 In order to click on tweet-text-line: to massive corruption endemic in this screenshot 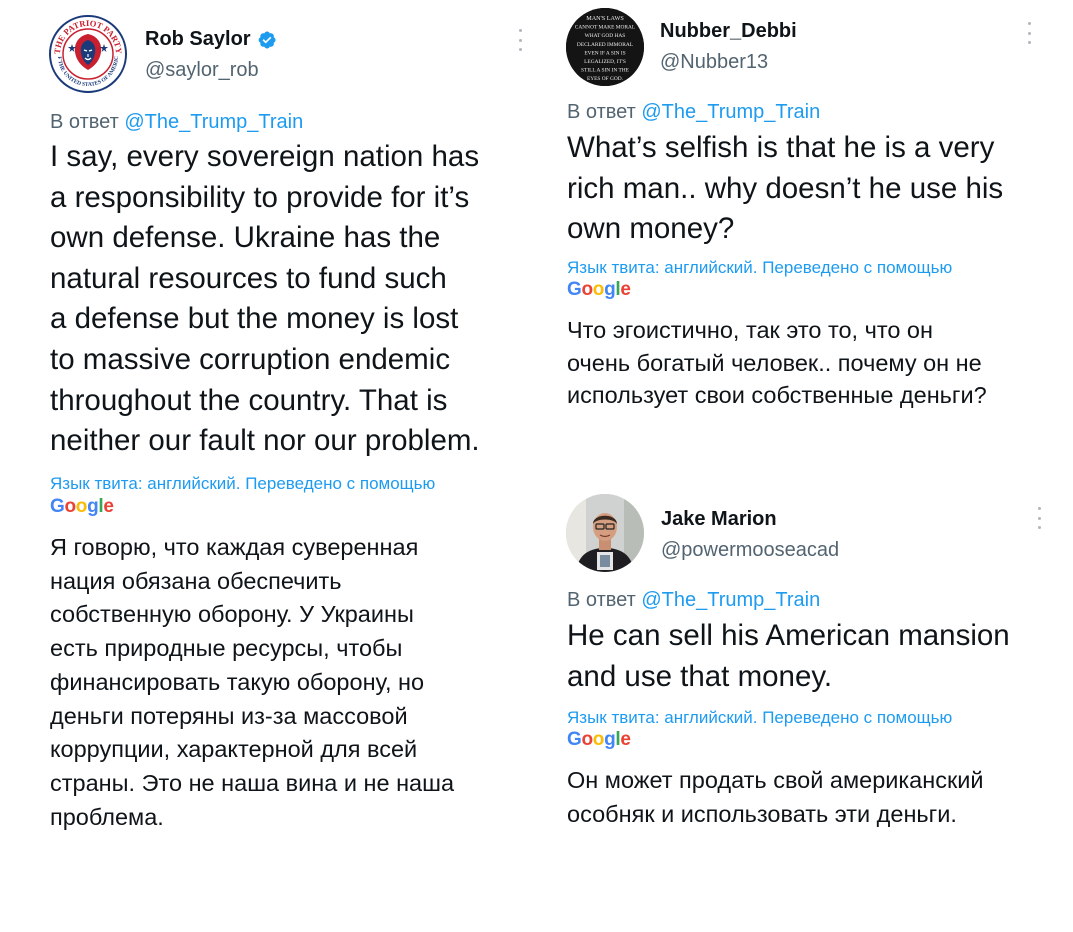, I will do `click(250, 359)`.